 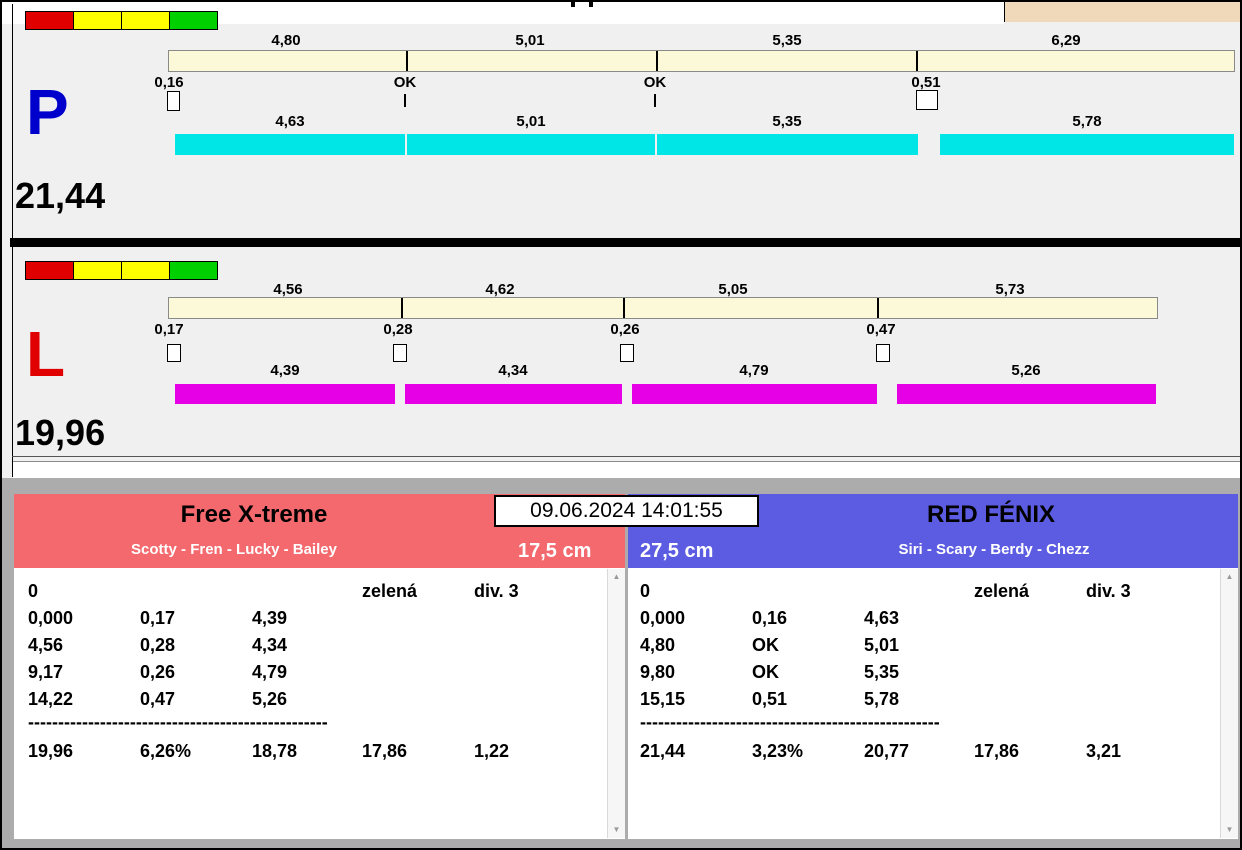 I want to click on right-division: div. 3, so click(x=1108, y=591).